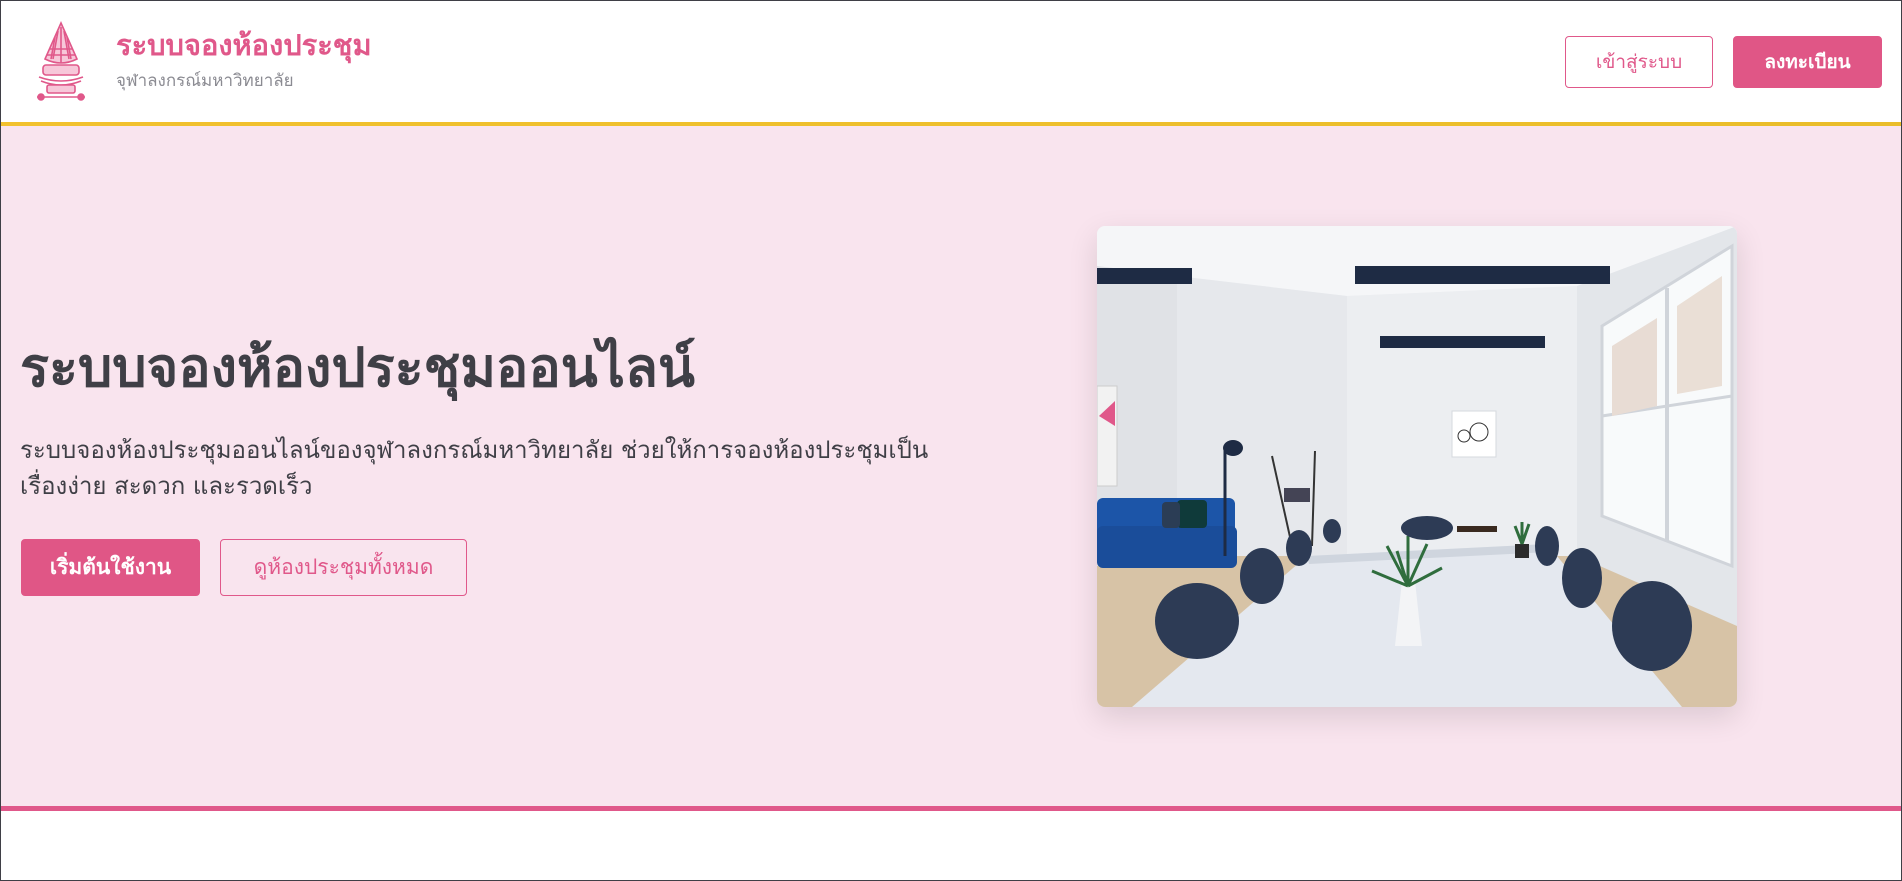 The height and width of the screenshot is (881, 1902). I want to click on login-button: เข้าสู่ระบบ, so click(1639, 62).